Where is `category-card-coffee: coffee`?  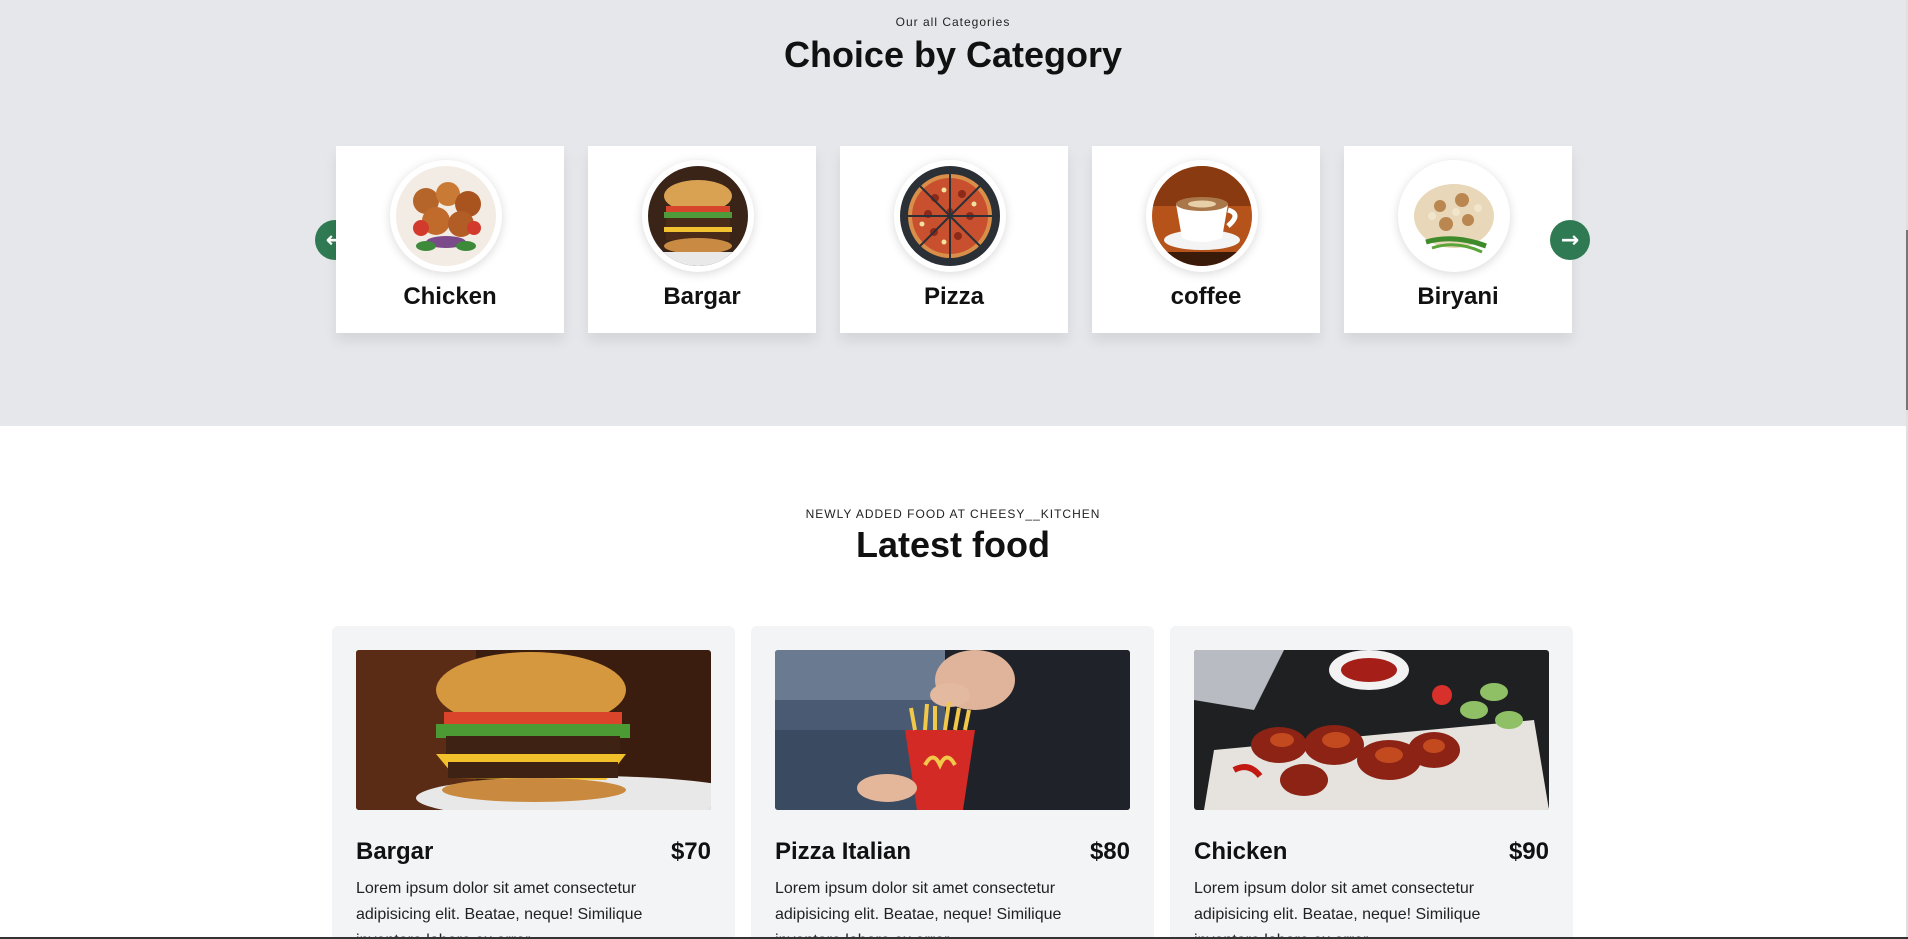 category-card-coffee: coffee is located at coordinates (1206, 239).